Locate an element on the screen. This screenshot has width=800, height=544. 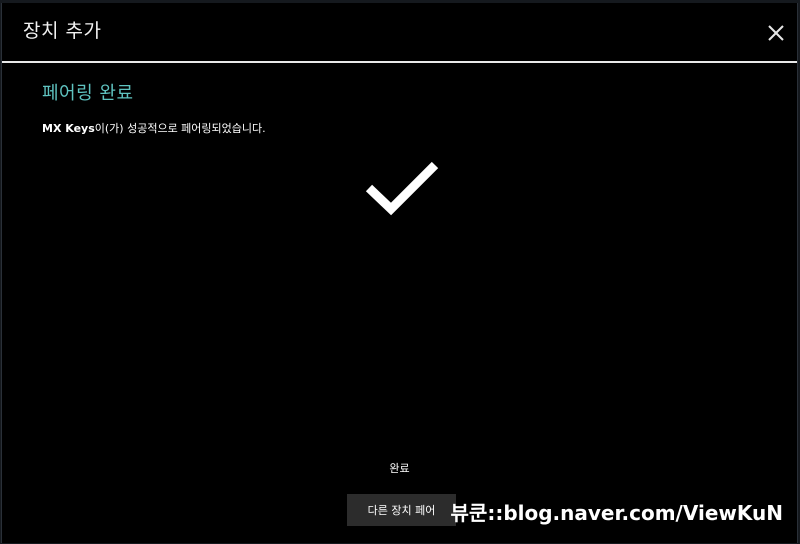
close-icon is located at coordinates (776, 33).